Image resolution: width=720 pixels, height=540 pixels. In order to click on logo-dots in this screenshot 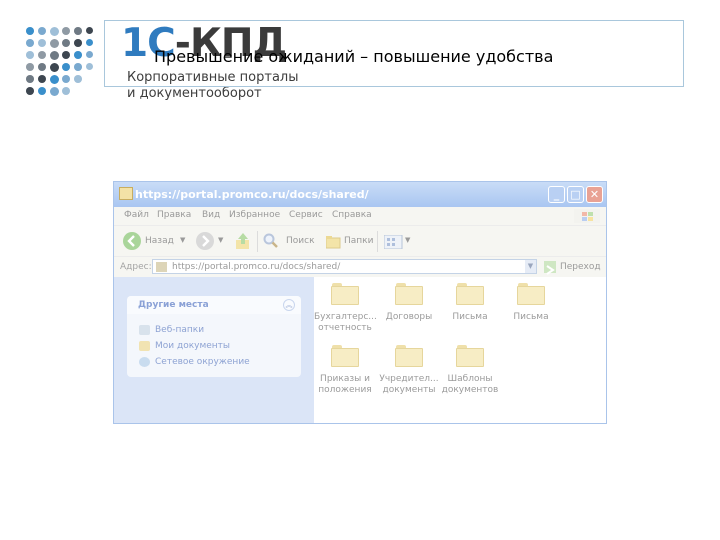, I will do `click(62, 63)`.